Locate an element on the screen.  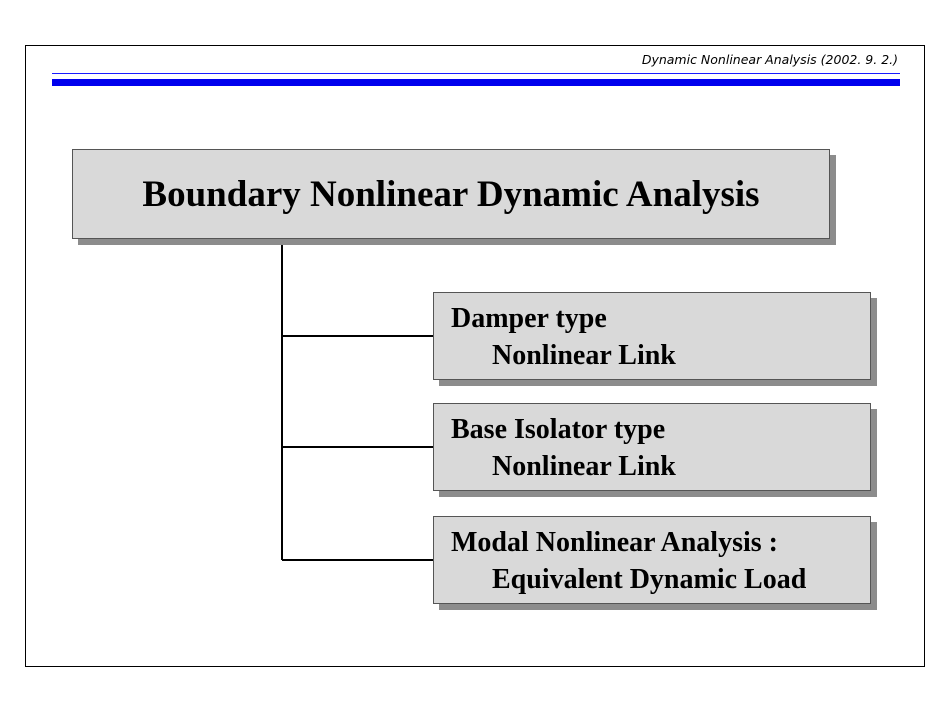
header-rule-thin is located at coordinates (476, 73).